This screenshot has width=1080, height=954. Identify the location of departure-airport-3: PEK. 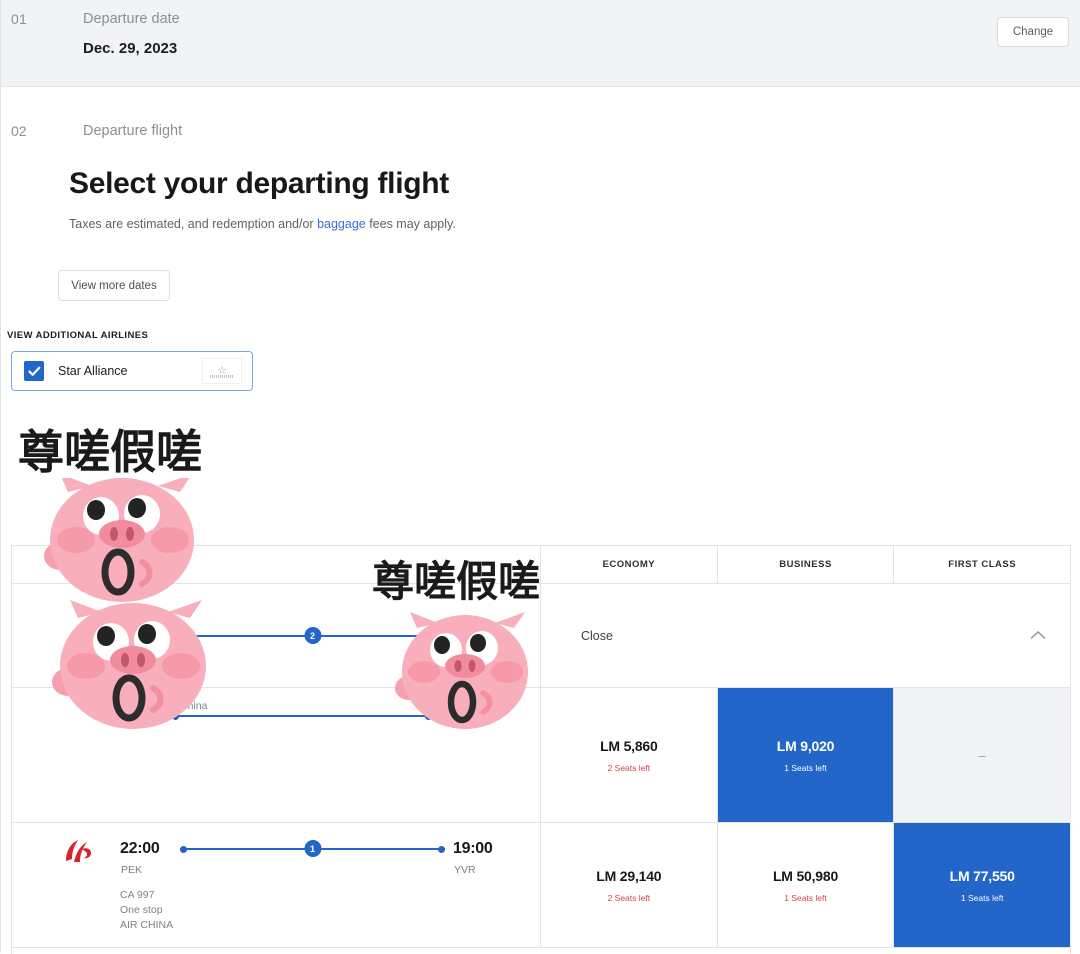
(132, 870).